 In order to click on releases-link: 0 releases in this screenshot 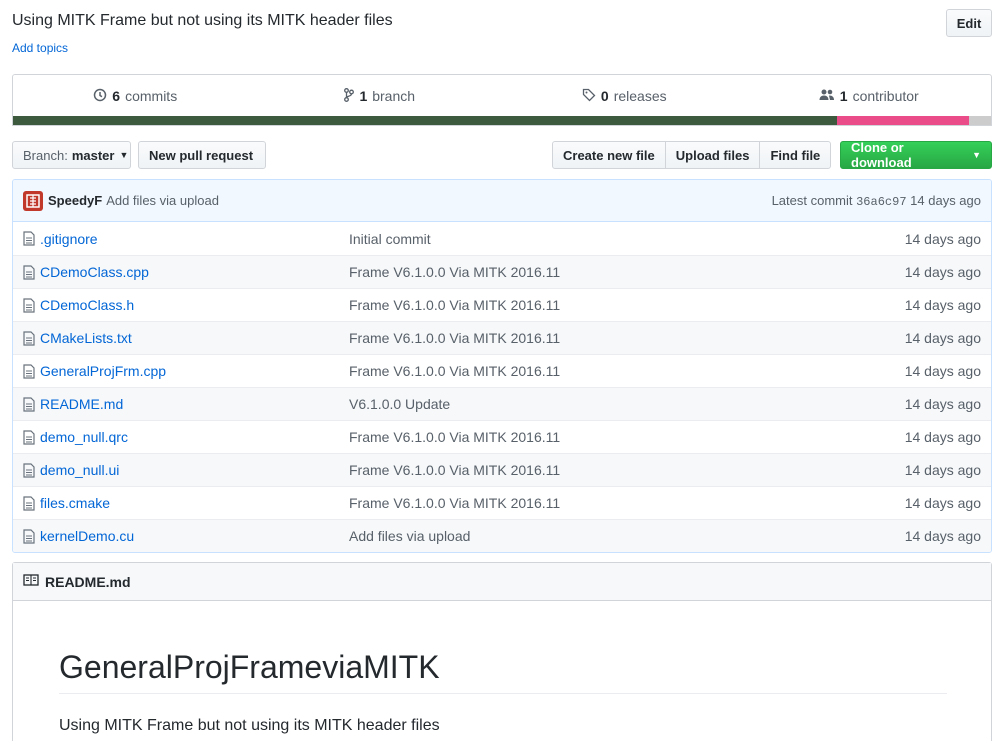, I will do `click(624, 96)`.